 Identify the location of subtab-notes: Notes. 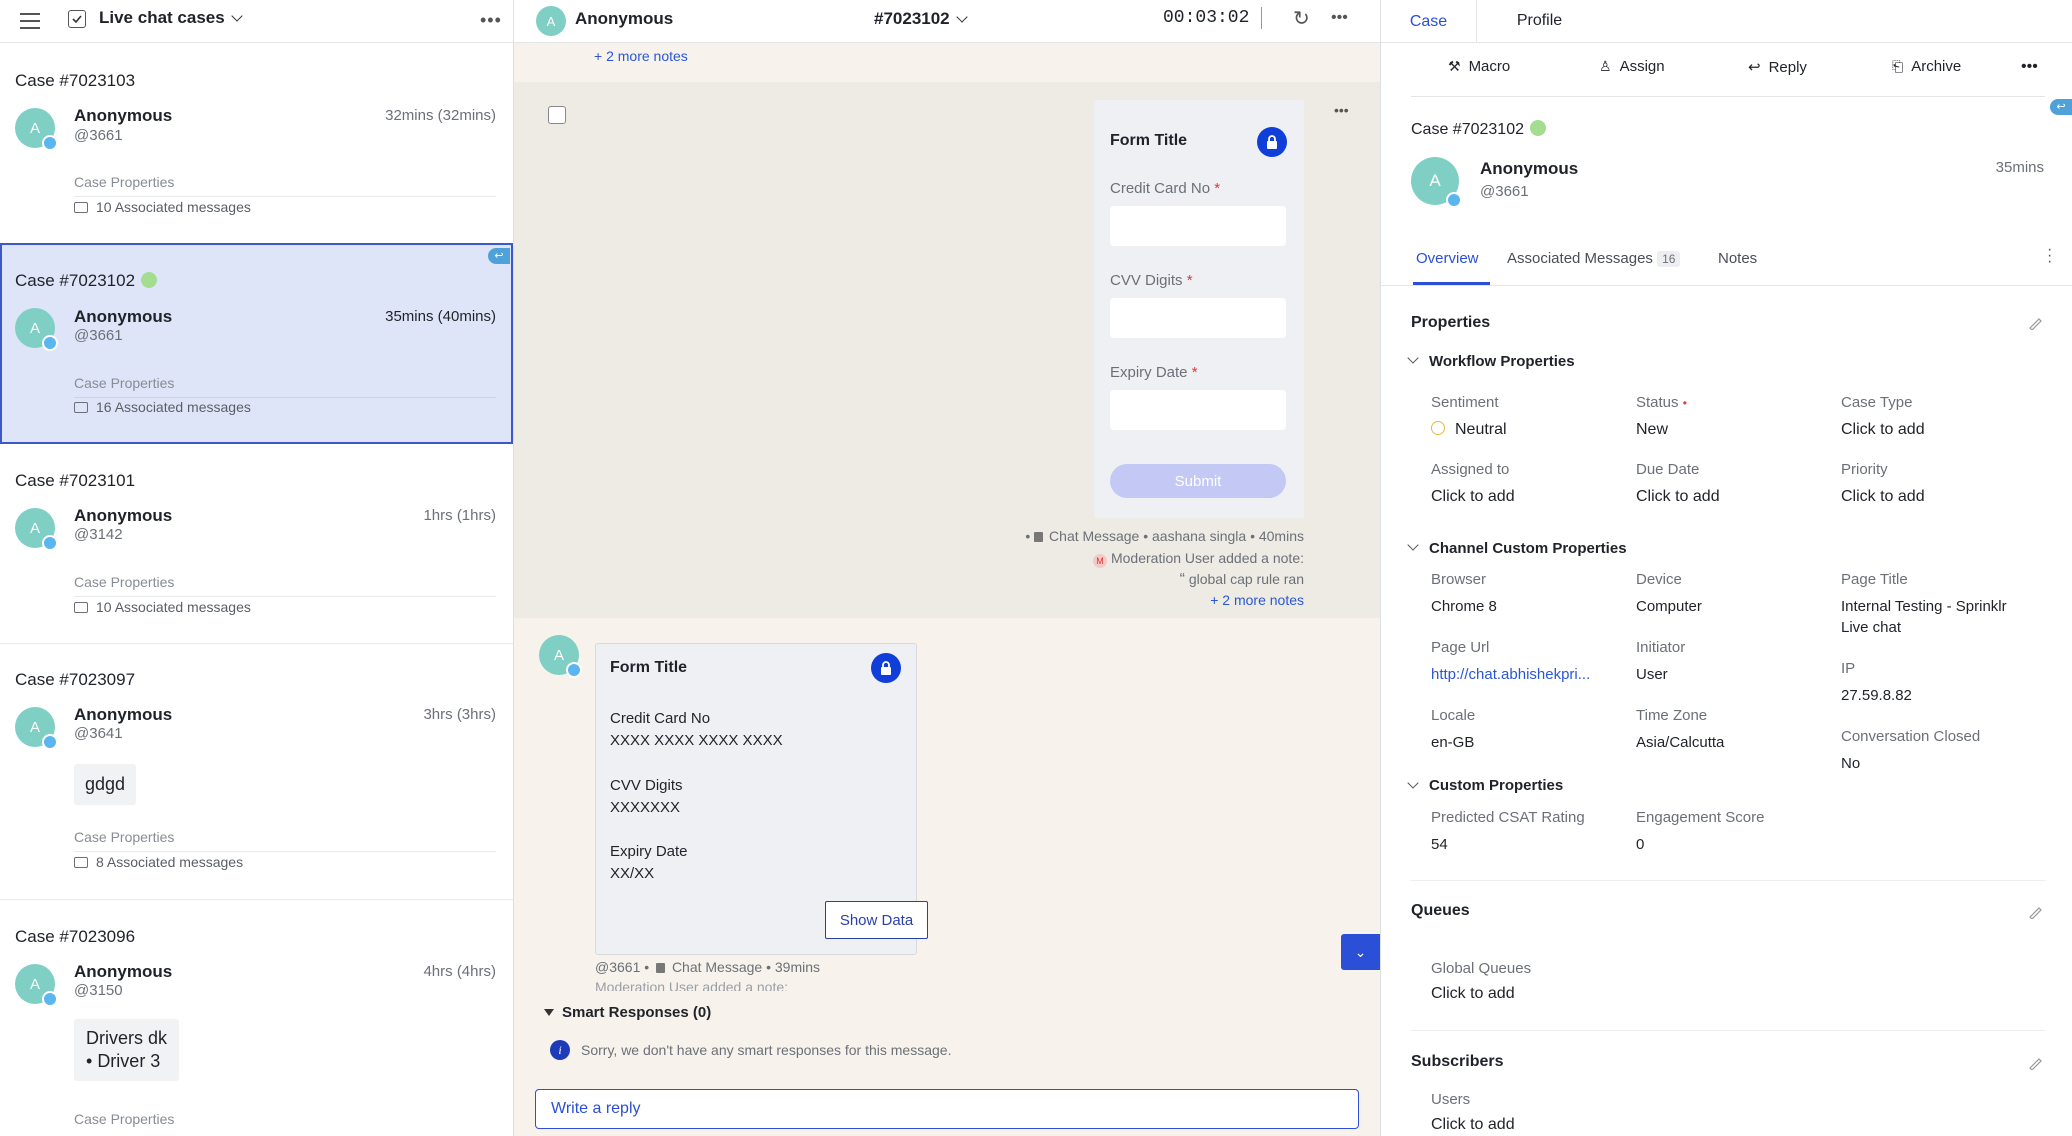
(1737, 258).